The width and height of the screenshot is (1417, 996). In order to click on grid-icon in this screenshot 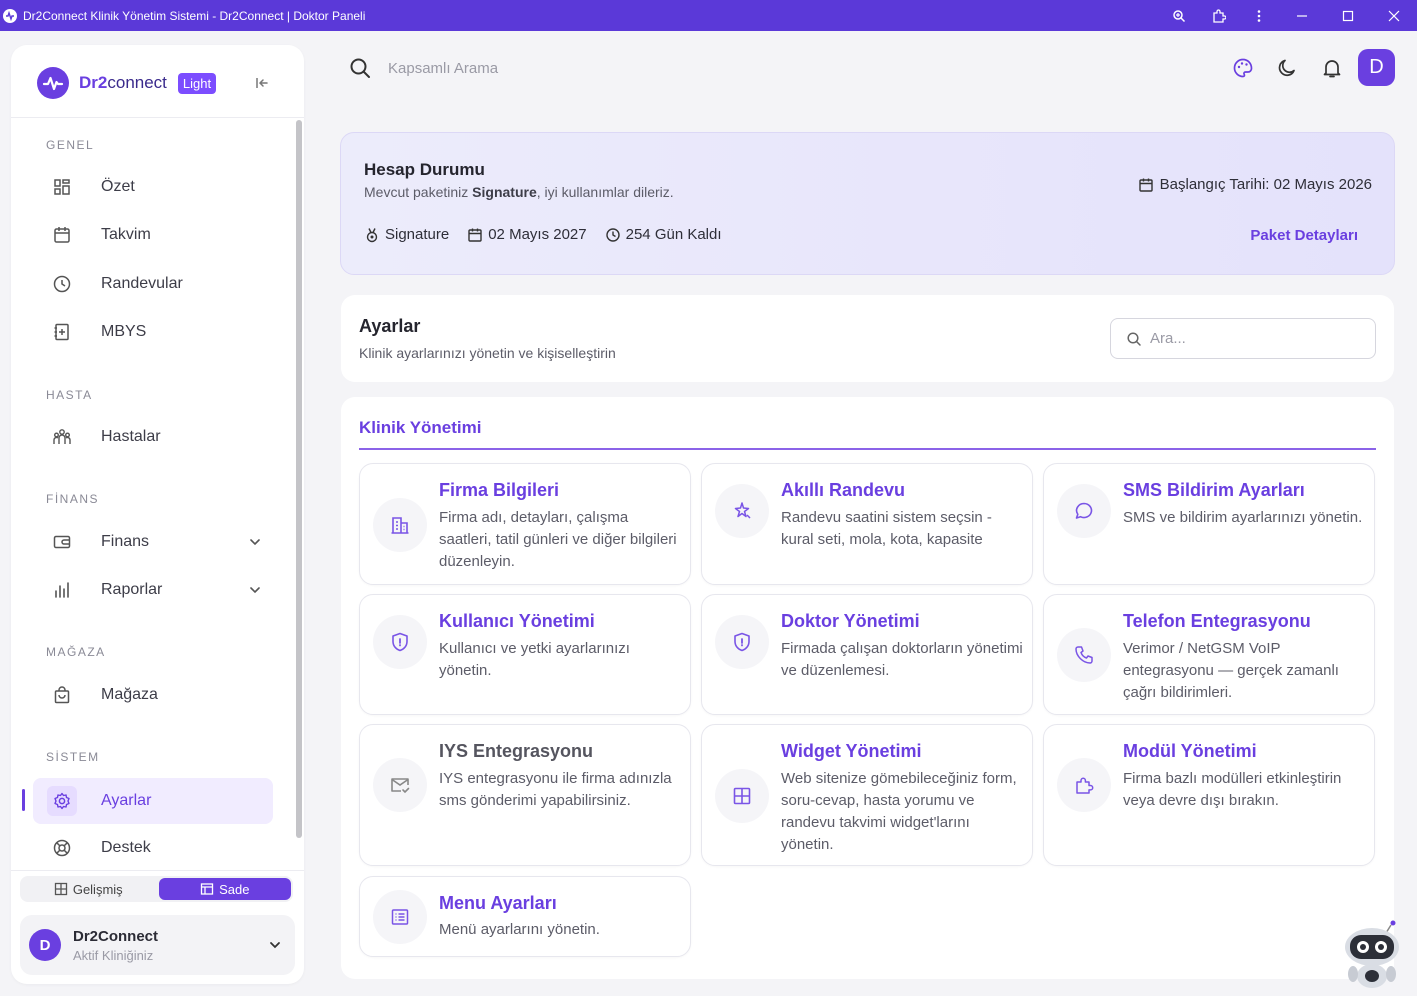, I will do `click(60, 889)`.